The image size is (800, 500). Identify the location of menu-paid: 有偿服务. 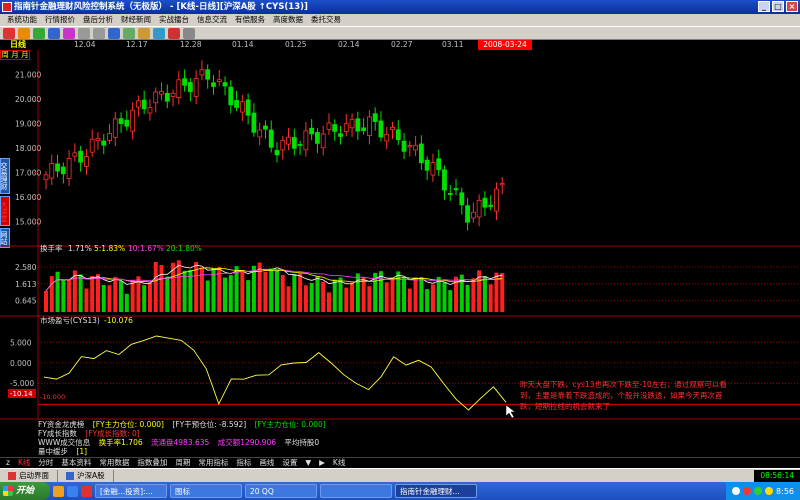
(250, 20).